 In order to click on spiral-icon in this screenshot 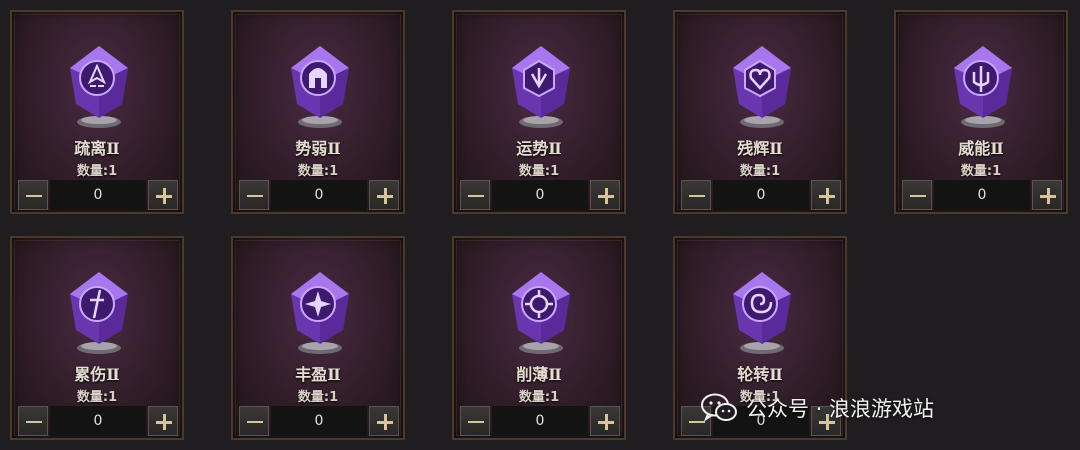, I will do `click(762, 312)`.